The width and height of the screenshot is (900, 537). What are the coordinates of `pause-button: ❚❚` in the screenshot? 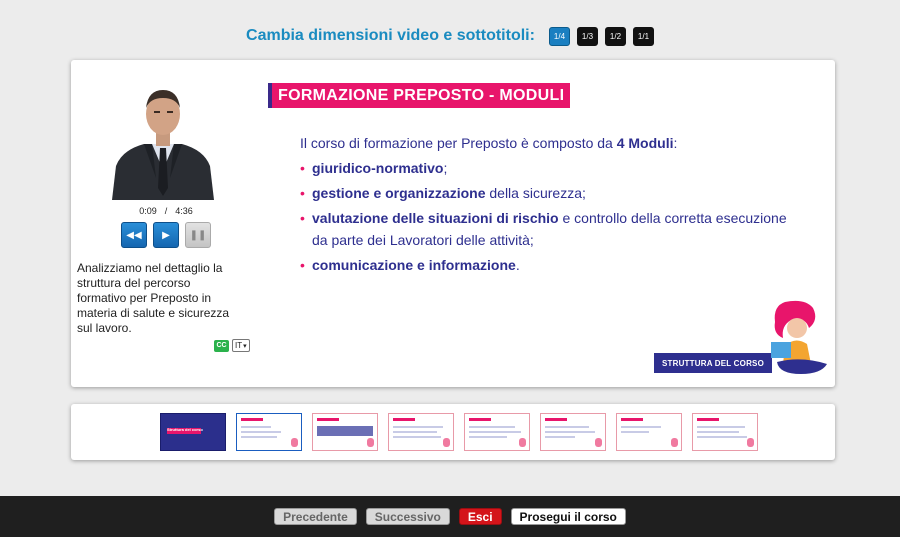 It's located at (198, 235).